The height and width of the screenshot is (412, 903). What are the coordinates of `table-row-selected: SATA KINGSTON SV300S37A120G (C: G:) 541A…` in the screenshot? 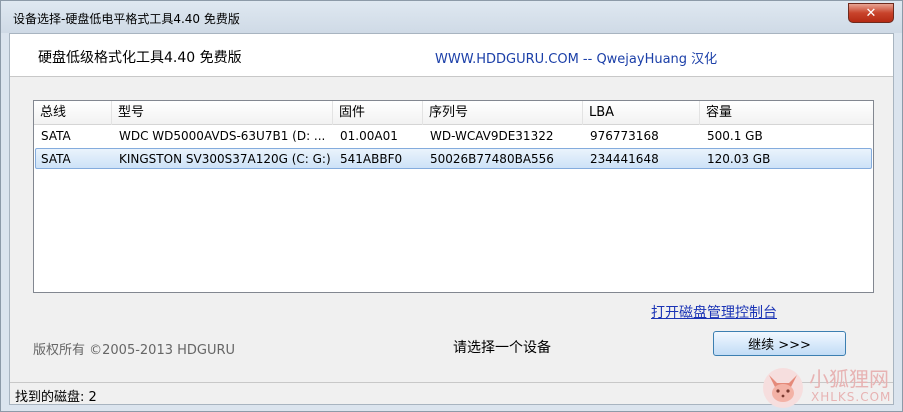 It's located at (453, 158).